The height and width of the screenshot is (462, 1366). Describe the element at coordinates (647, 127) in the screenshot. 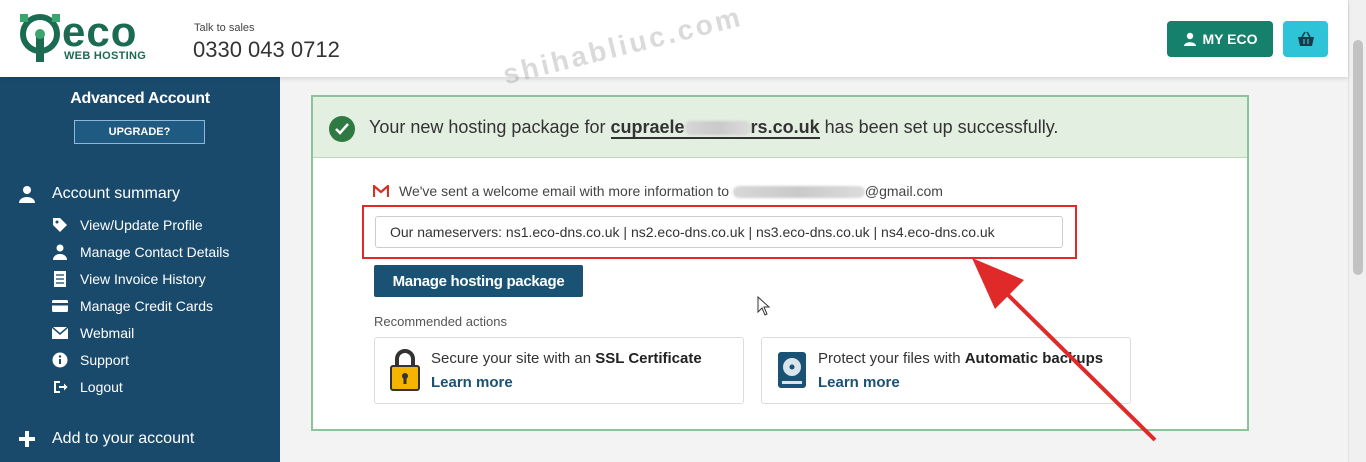

I see `domain-start: cupraele` at that location.